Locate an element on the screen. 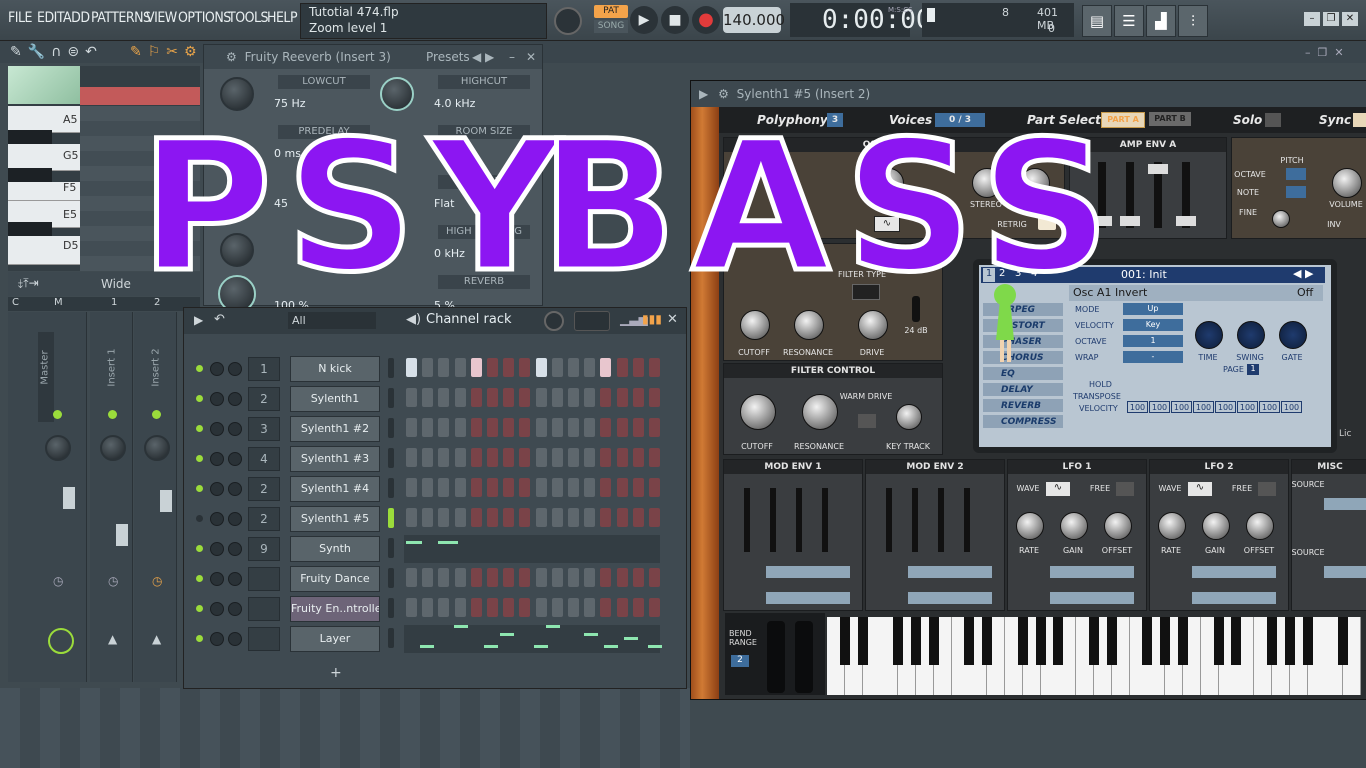 The height and width of the screenshot is (768, 1366). channel-mixer-track: 3 is located at coordinates (264, 429).